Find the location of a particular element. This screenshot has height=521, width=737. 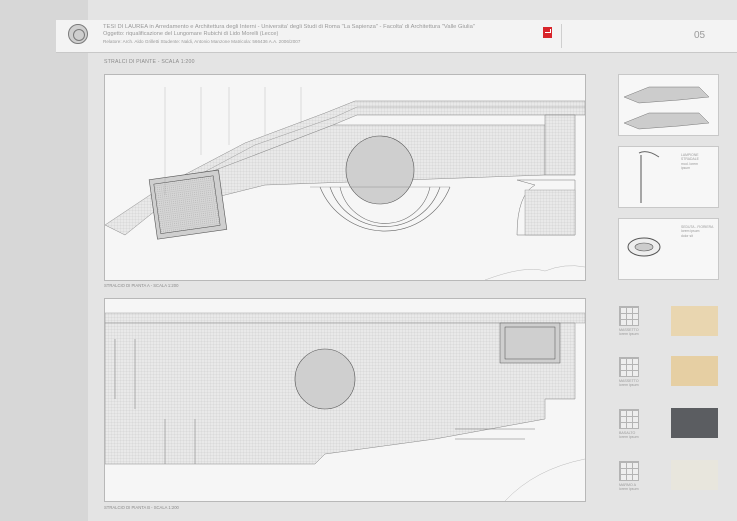

left-margin-band is located at coordinates (44, 260).